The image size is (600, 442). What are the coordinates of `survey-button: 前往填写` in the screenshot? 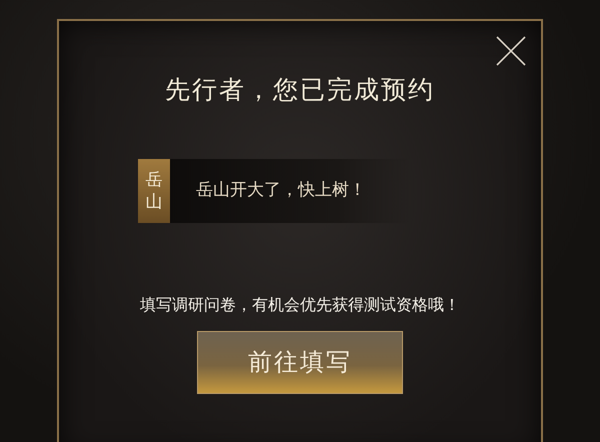 It's located at (300, 362).